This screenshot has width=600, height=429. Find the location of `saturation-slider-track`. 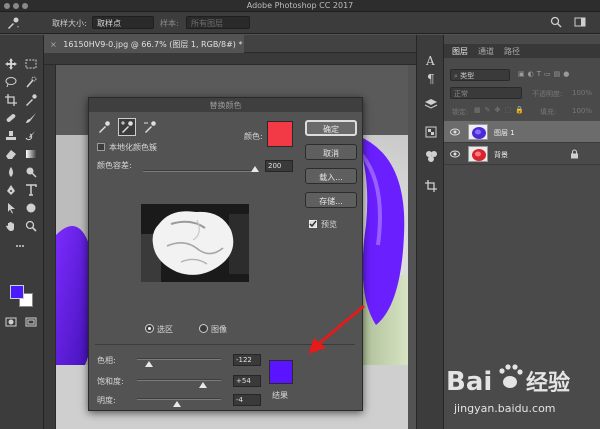

saturation-slider-track is located at coordinates (179, 380).